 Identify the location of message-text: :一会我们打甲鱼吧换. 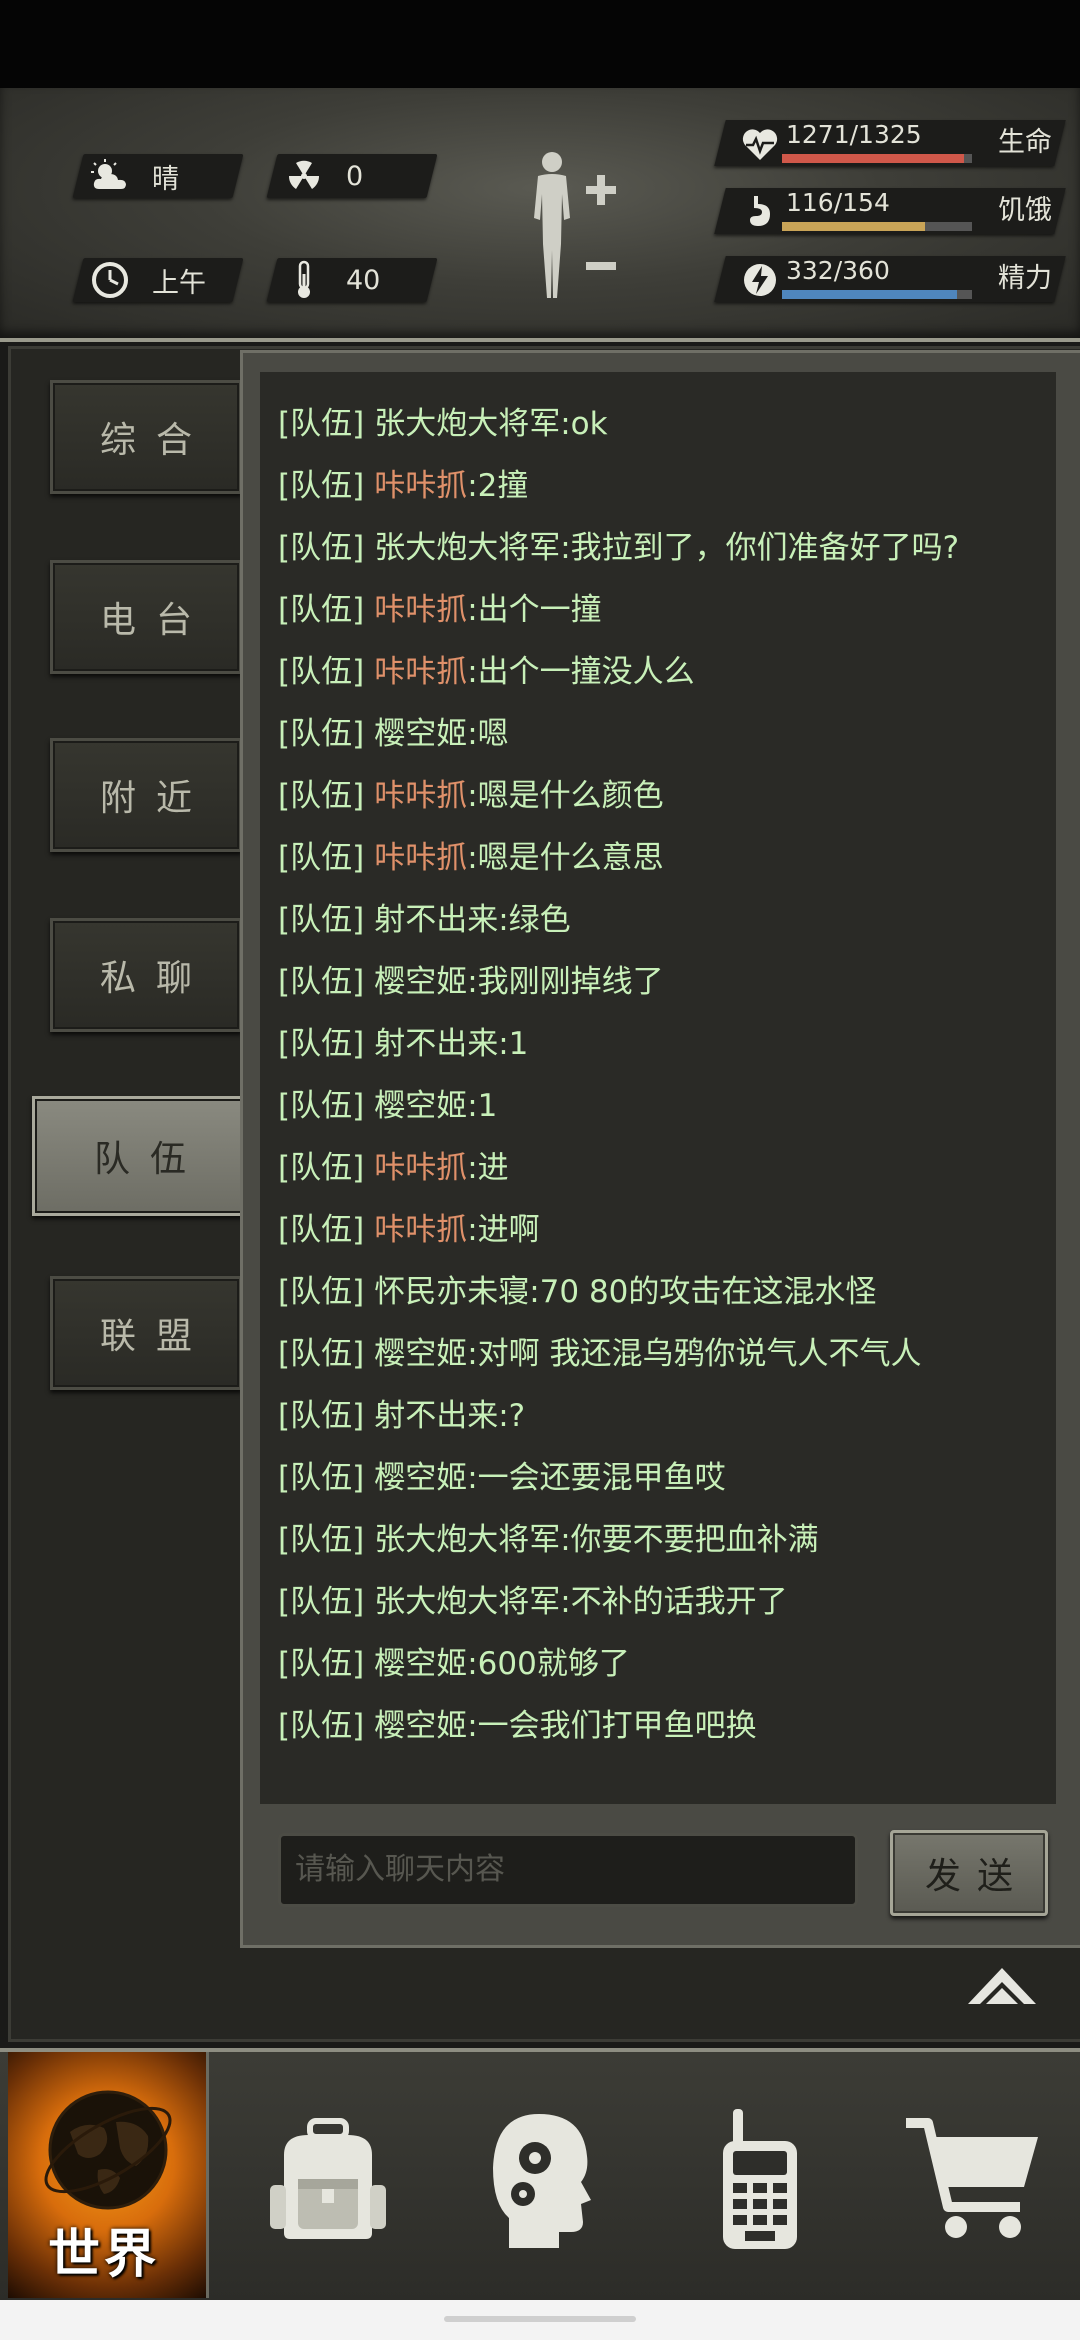
(612, 1726).